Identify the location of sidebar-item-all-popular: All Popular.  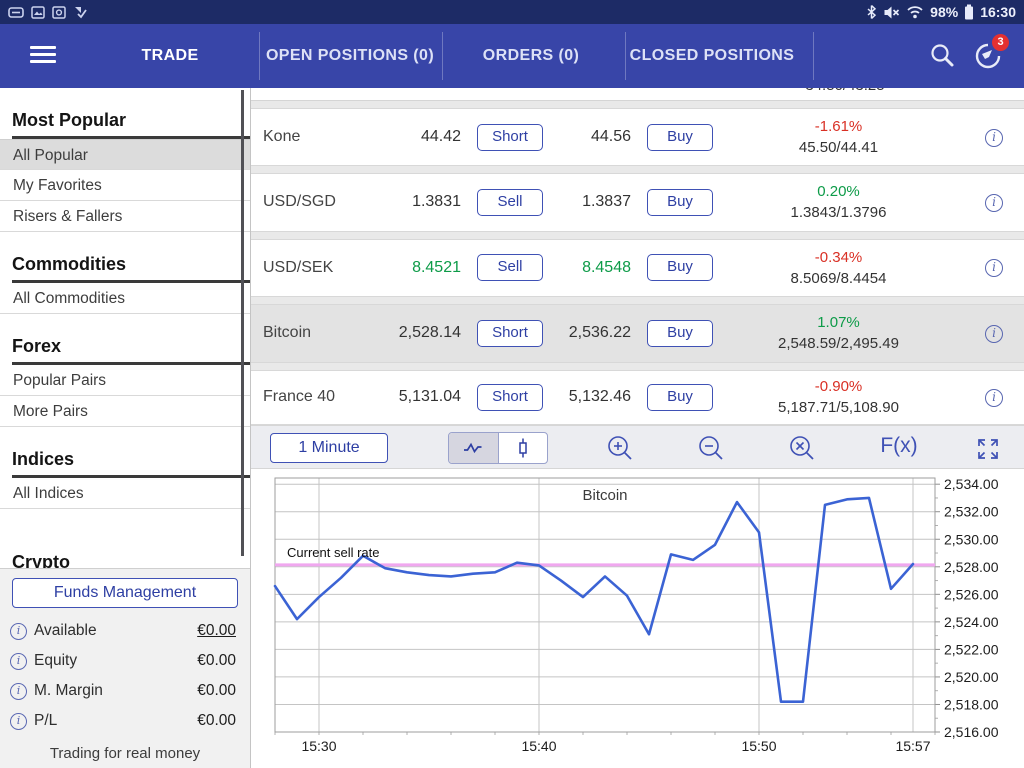
(125, 154).